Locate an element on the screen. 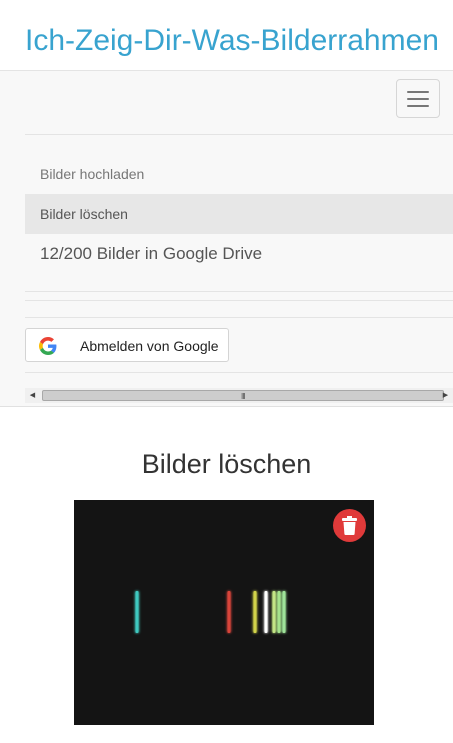 Image resolution: width=453 pixels, height=743 pixels. scrollbar-grip: III is located at coordinates (243, 396).